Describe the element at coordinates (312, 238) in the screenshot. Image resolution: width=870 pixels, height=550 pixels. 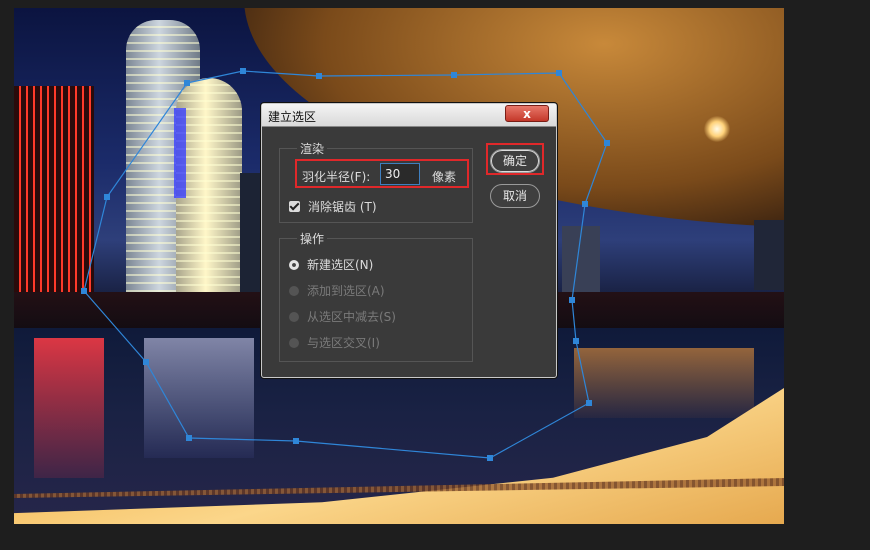
I see `operation-group-label: 操作` at that location.